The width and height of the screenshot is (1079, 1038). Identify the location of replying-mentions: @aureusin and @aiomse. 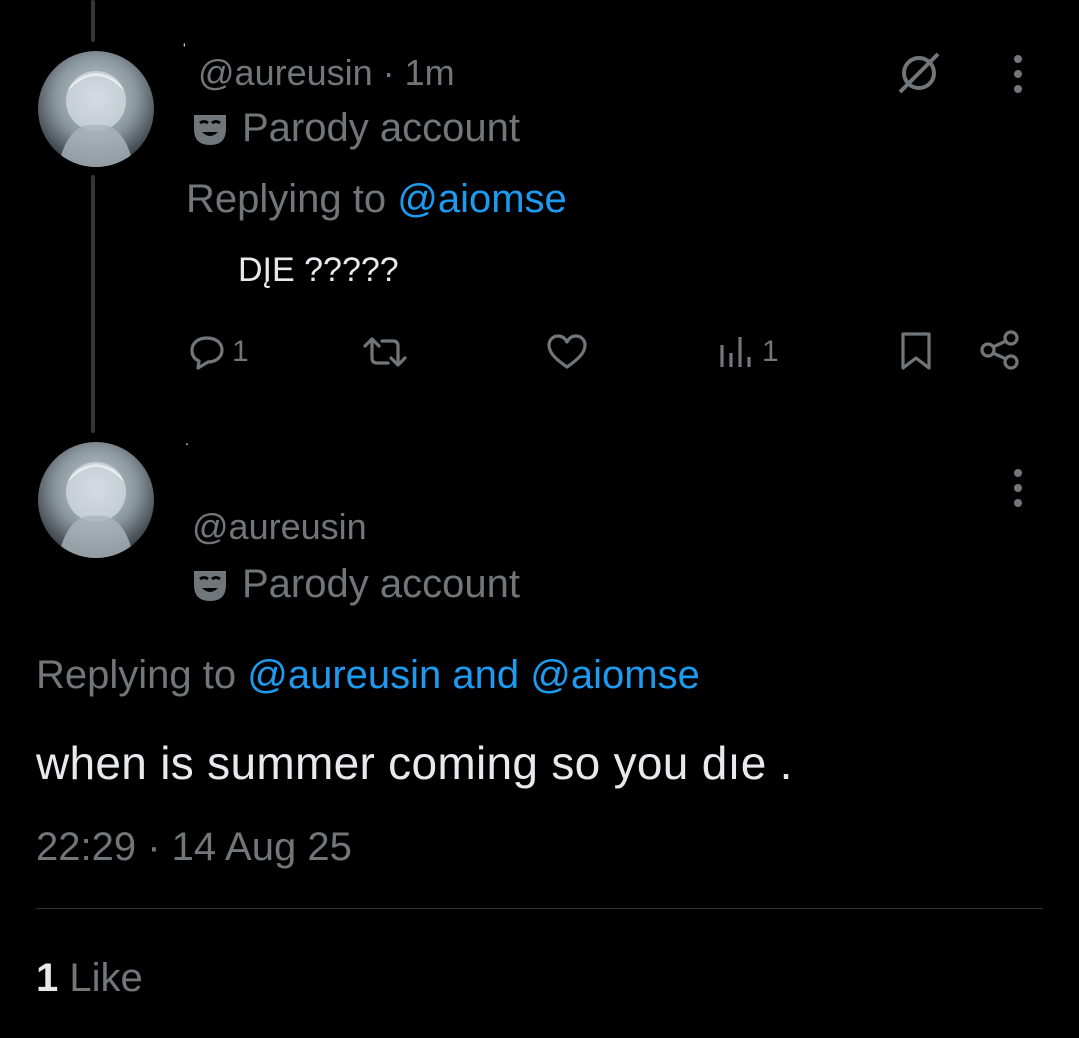
(473, 675).